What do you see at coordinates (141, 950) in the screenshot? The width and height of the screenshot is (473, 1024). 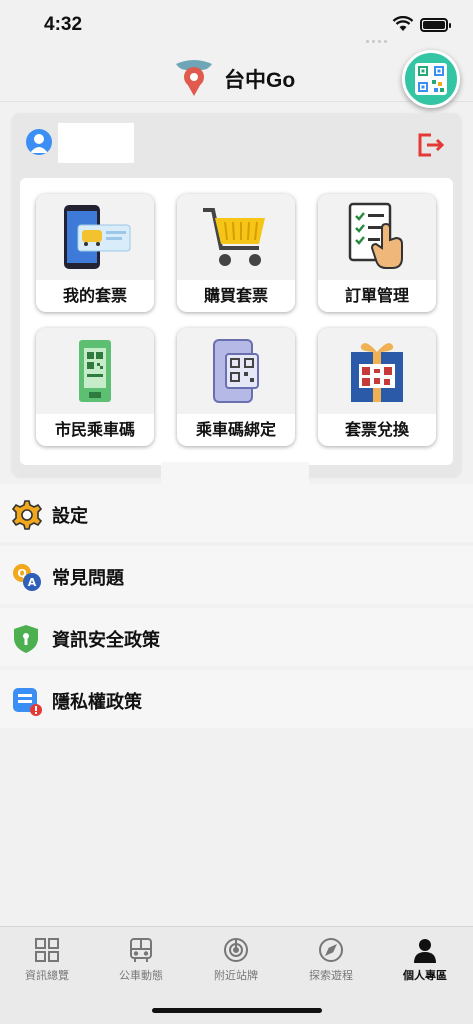 I see `bus-icon` at bounding box center [141, 950].